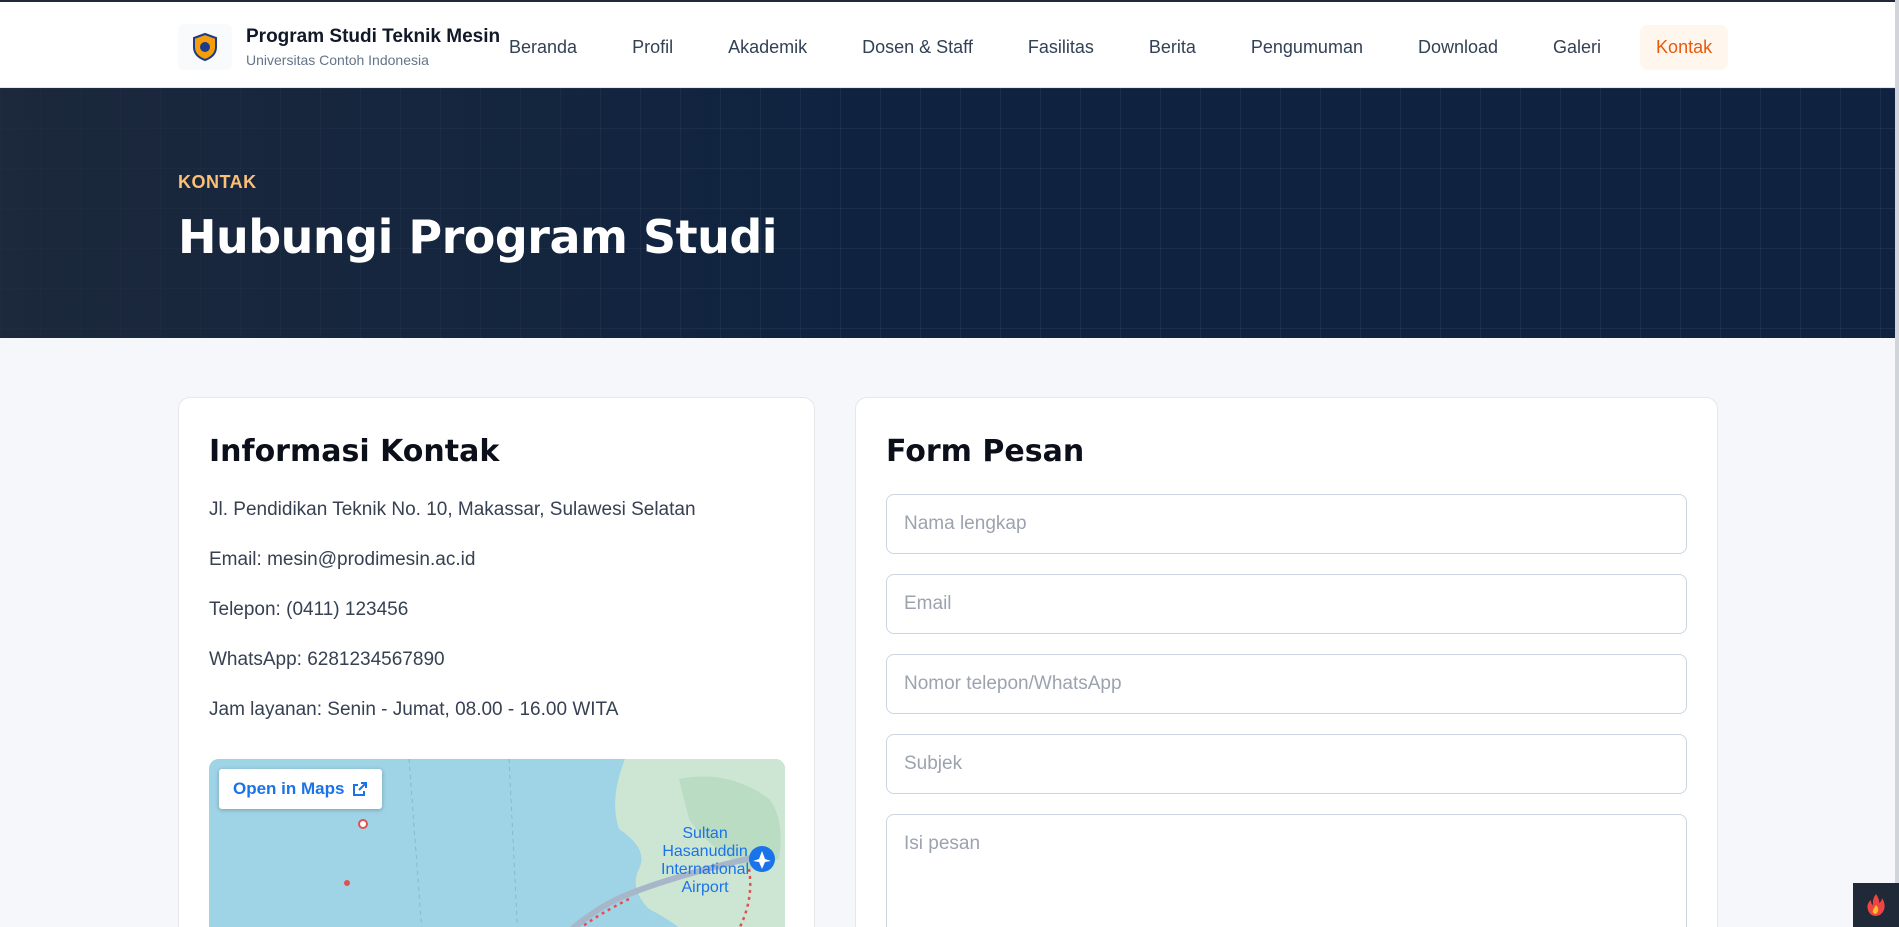  I want to click on email-input, so click(1286, 604).